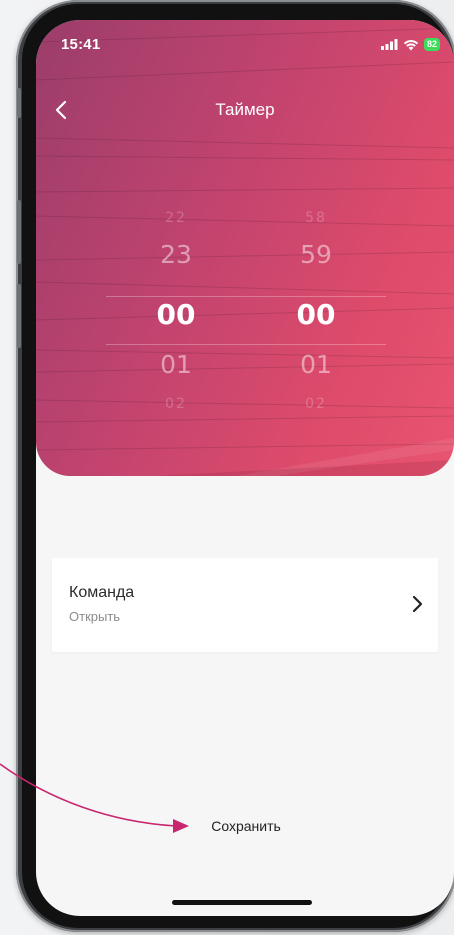 The height and width of the screenshot is (935, 454). What do you see at coordinates (176, 364) in the screenshot?
I see `hour-option: 01` at bounding box center [176, 364].